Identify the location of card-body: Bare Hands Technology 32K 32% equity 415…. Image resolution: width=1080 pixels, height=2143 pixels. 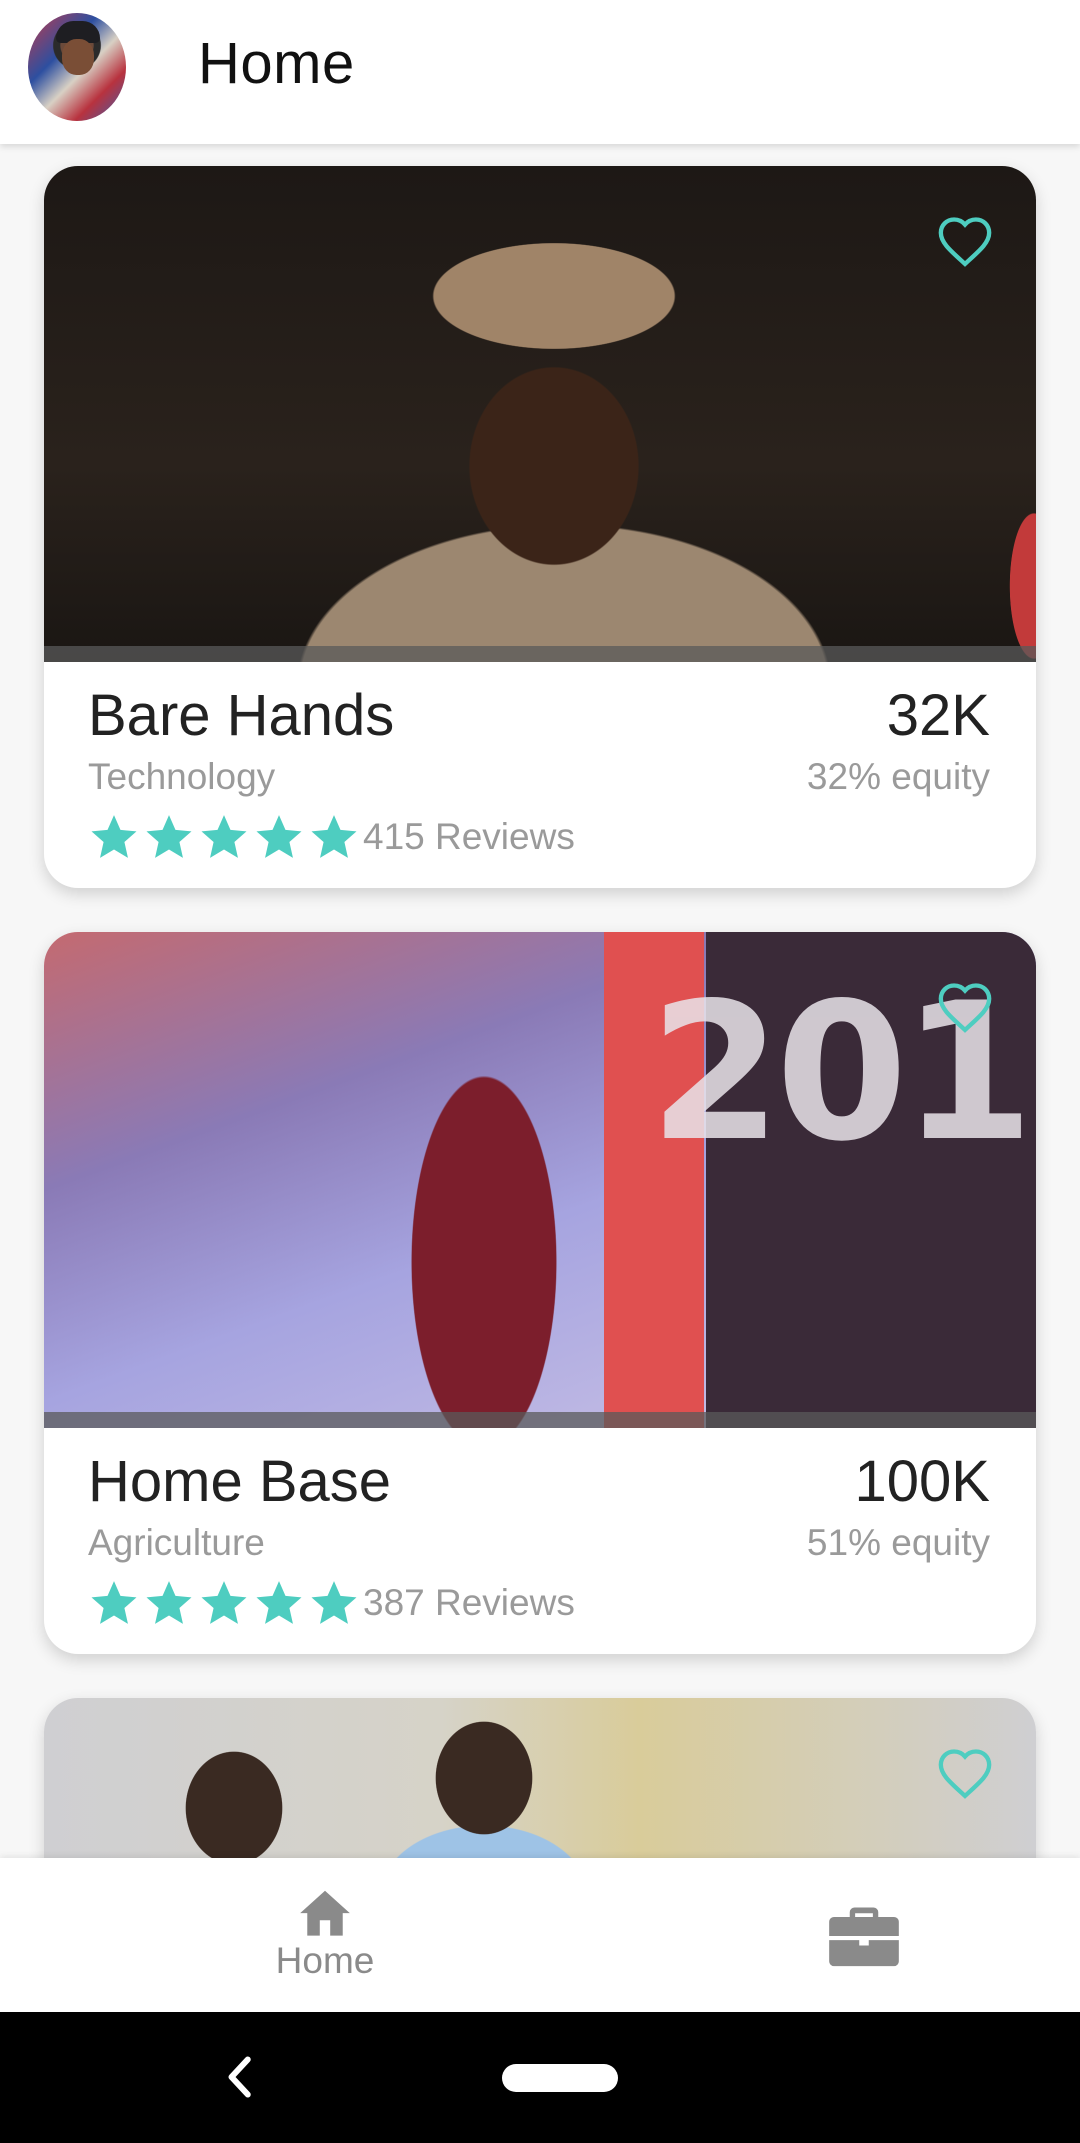
(540, 775).